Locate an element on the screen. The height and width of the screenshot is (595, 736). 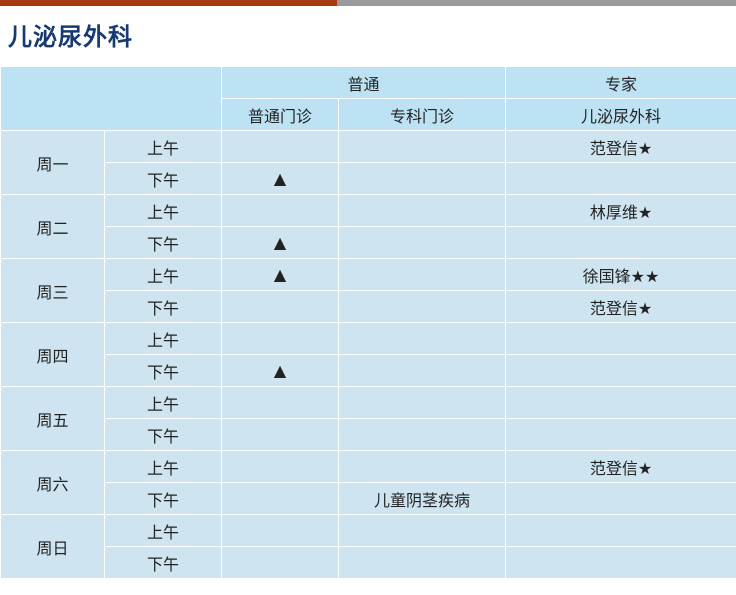
day-cell: 周六 is located at coordinates (52, 482).